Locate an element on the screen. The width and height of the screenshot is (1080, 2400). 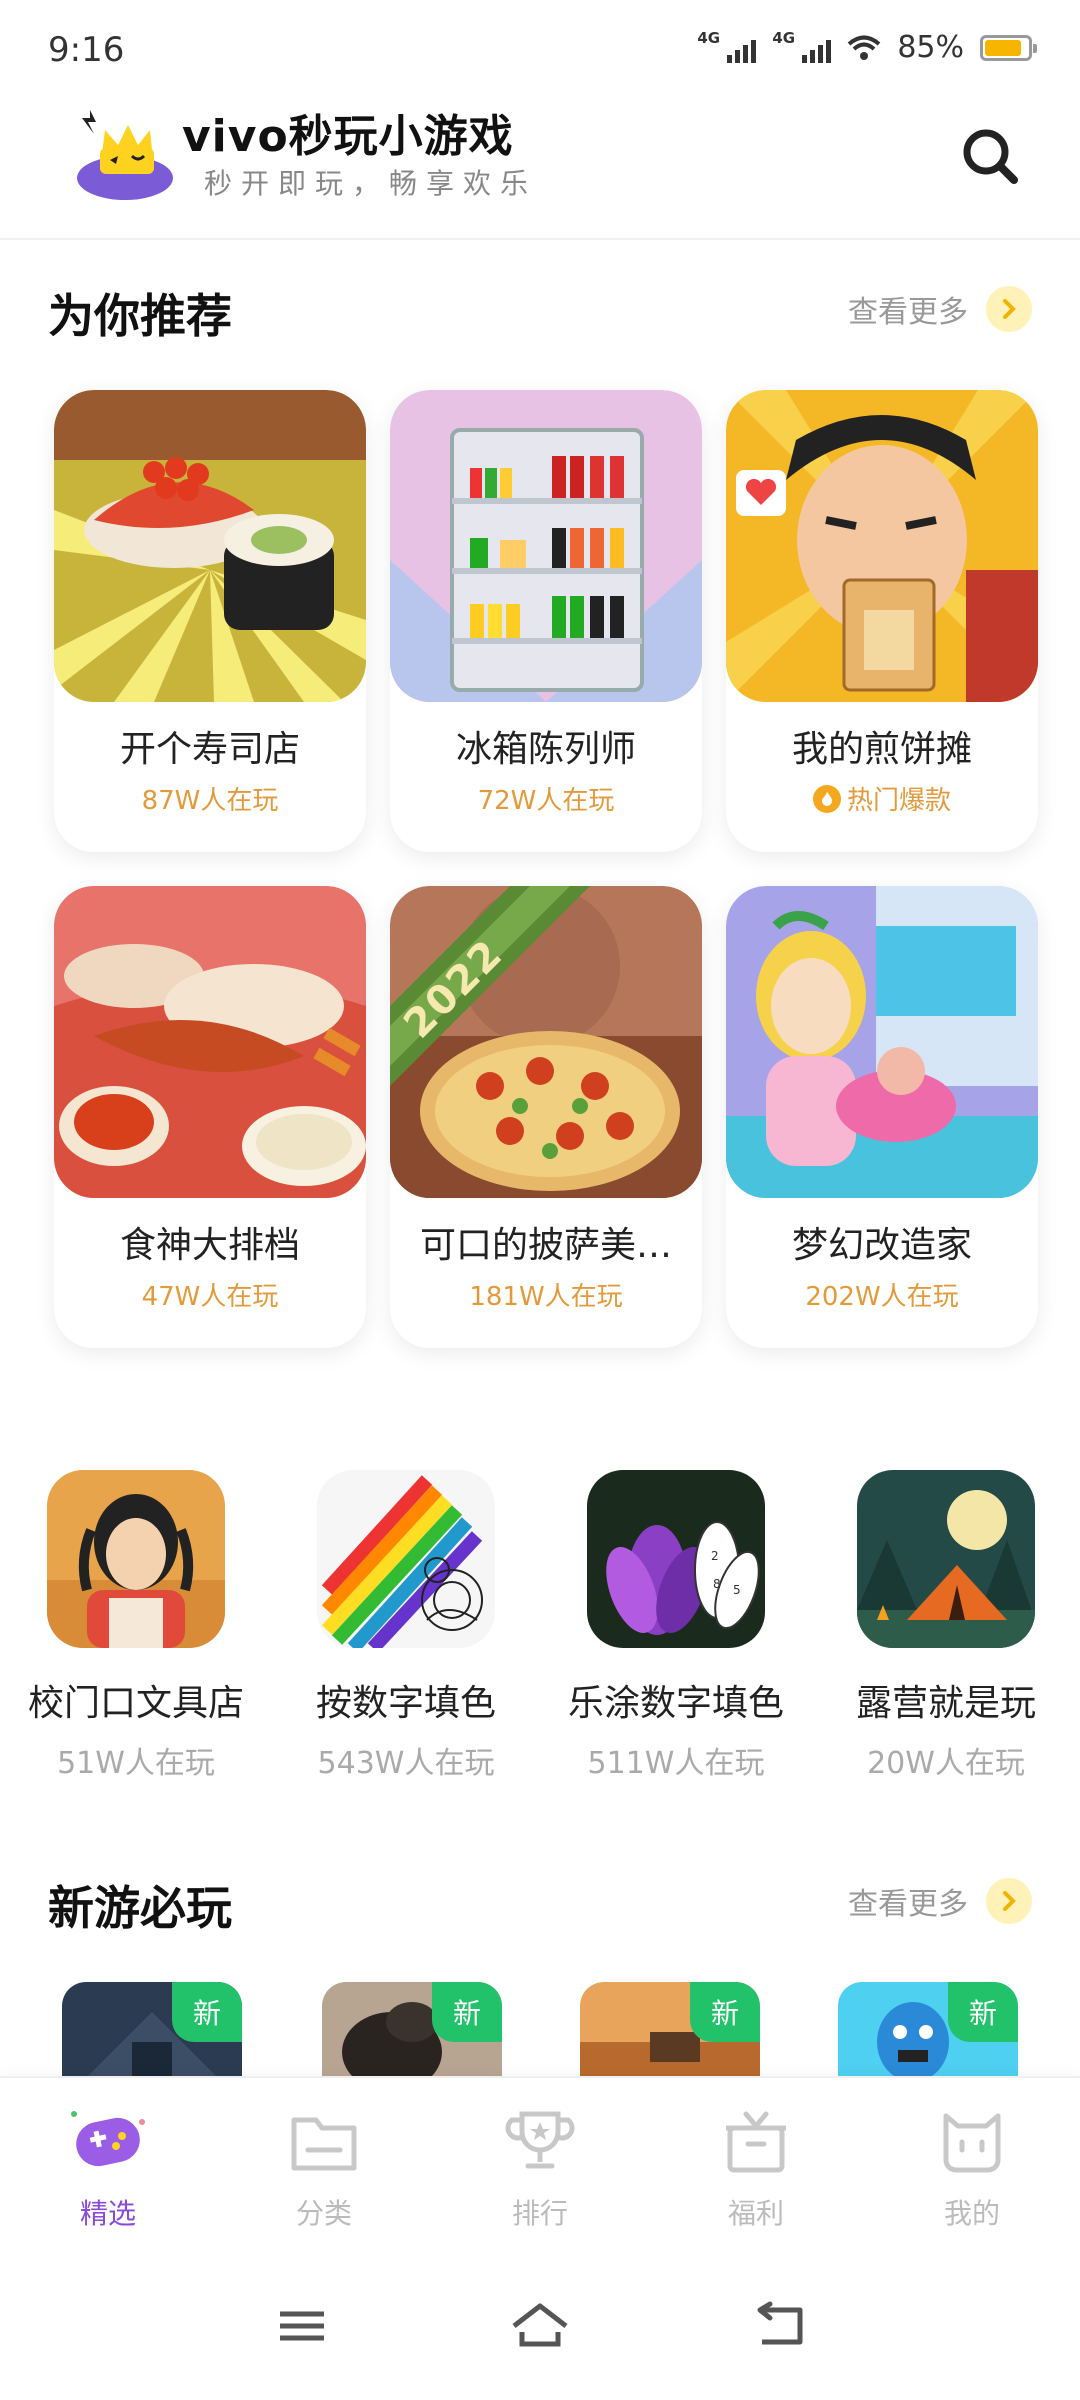
app-item: 2 85 乐涂数字填色 511W人在玩 is located at coordinates (676, 1626).